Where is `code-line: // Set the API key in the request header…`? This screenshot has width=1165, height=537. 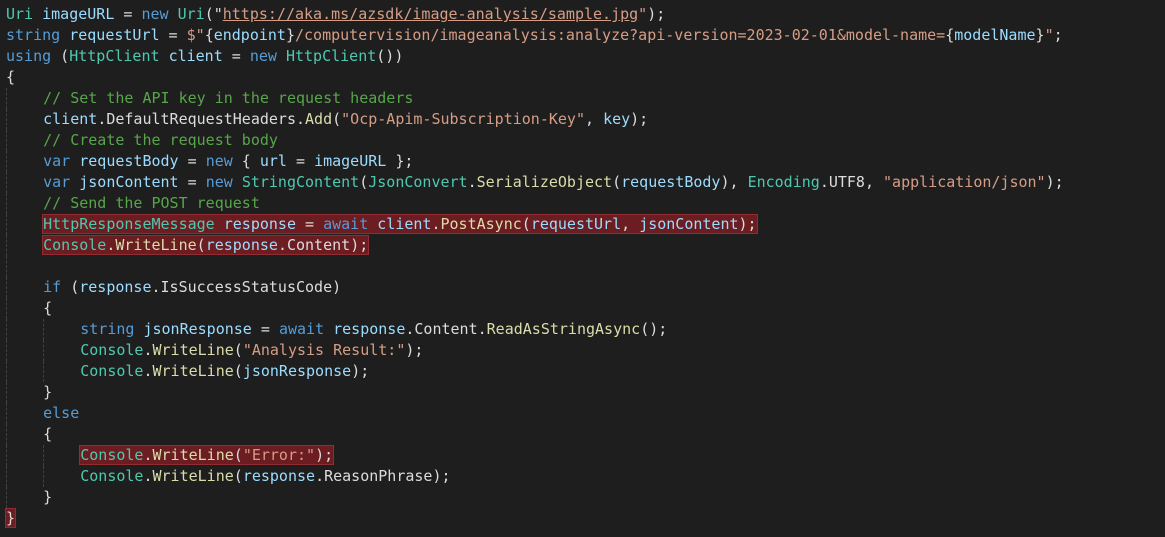 code-line: // Set the API key in the request header… is located at coordinates (535, 98).